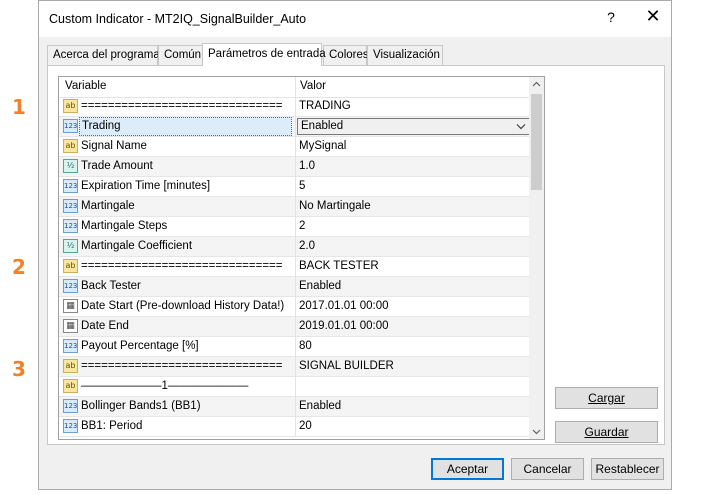  I want to click on parameter-name: Martingale Steps, so click(124, 226).